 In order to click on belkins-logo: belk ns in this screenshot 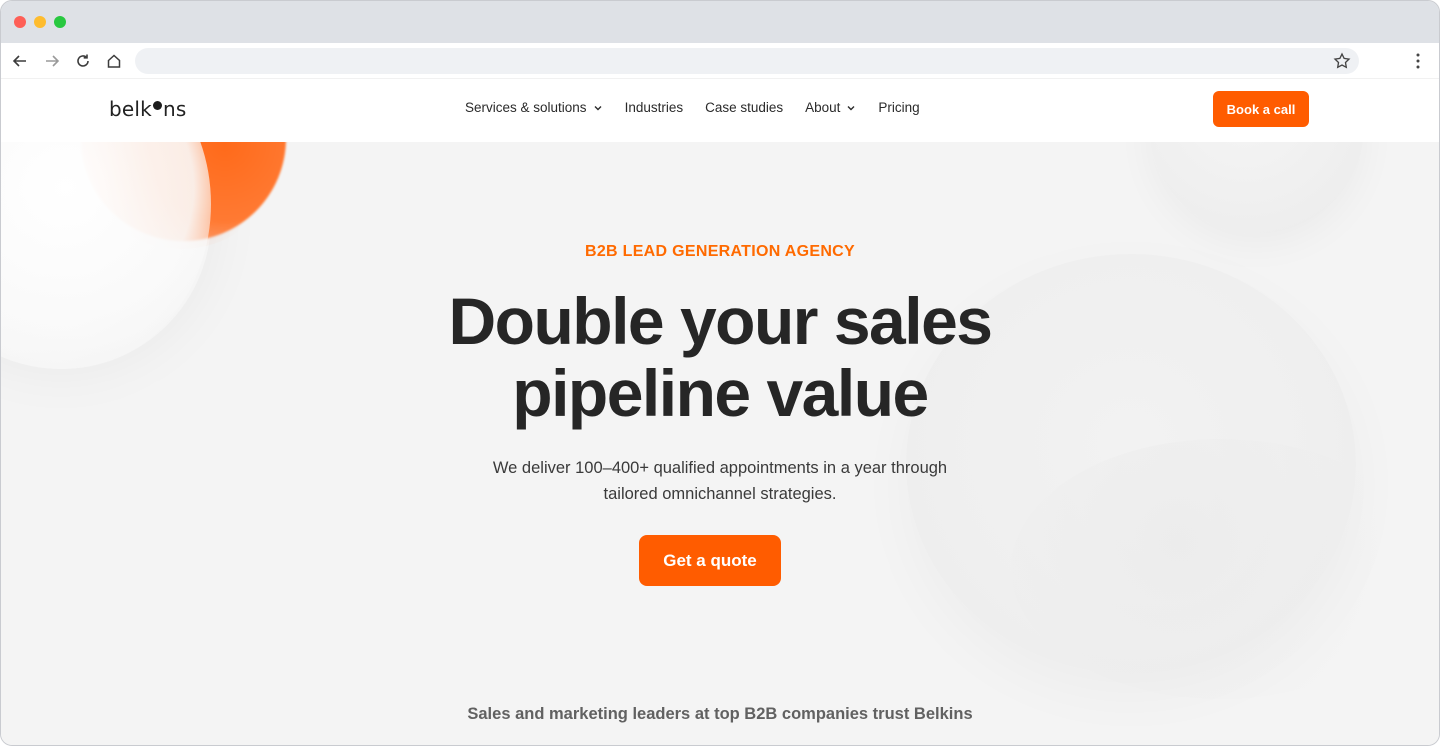, I will do `click(147, 109)`.